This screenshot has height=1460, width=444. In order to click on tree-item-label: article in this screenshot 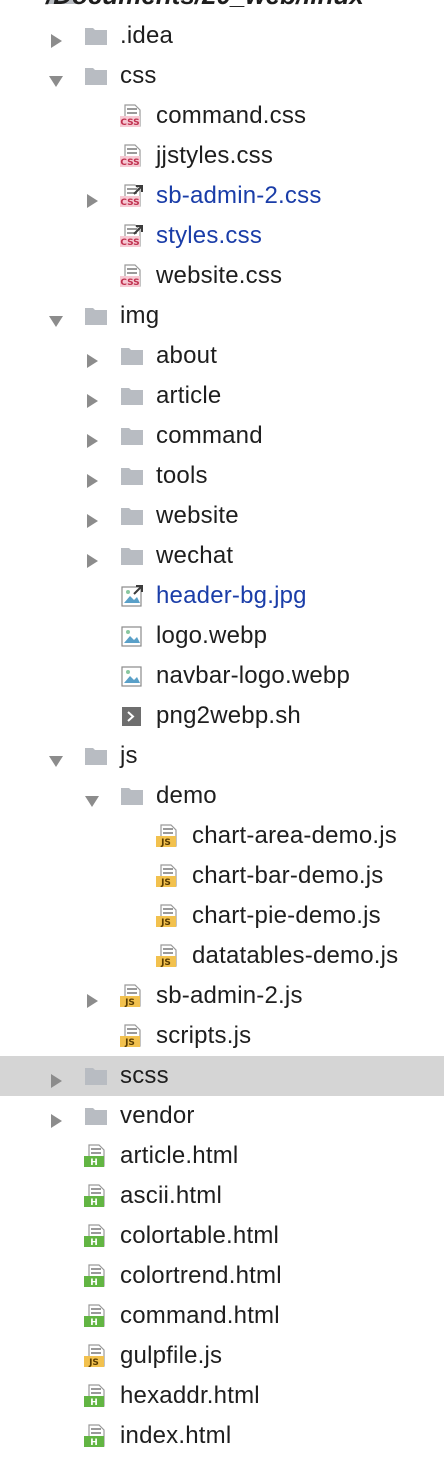, I will do `click(189, 395)`.